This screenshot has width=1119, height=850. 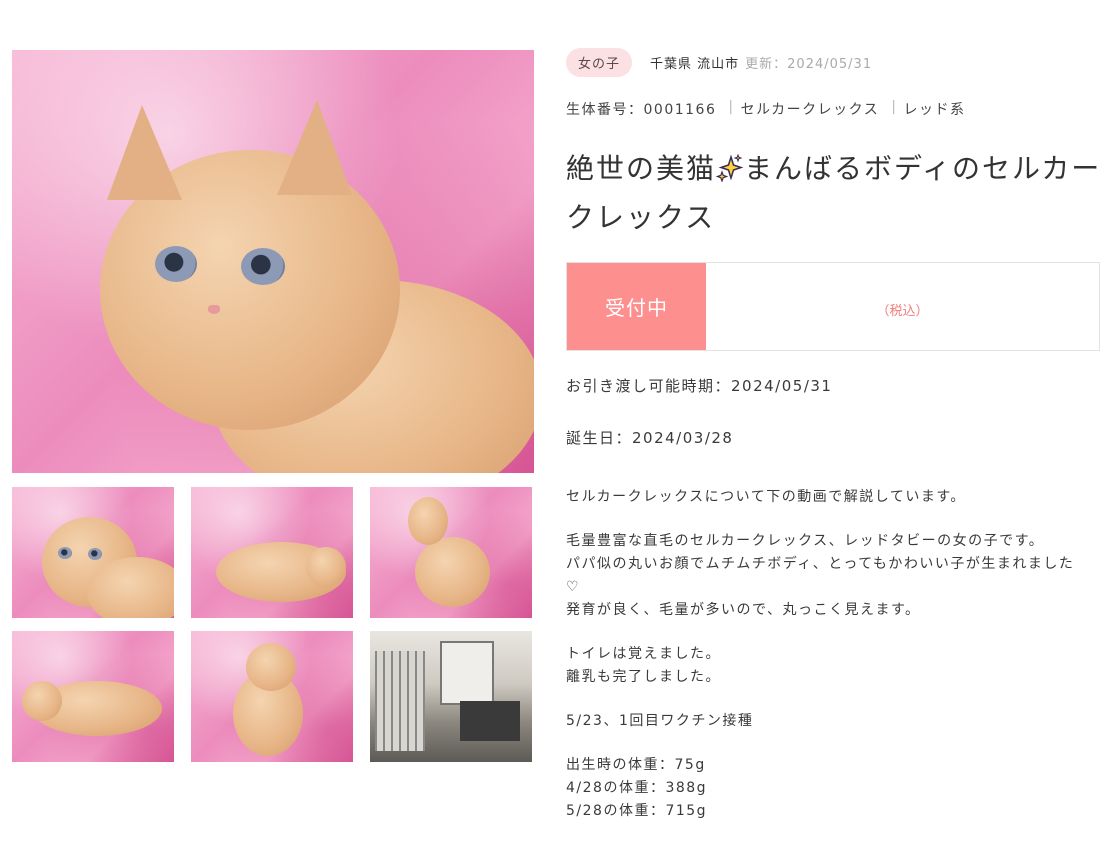 What do you see at coordinates (643, 665) in the screenshot?
I see `description-paragraph: トイレは覚えました。 離乳も完了しました。` at bounding box center [643, 665].